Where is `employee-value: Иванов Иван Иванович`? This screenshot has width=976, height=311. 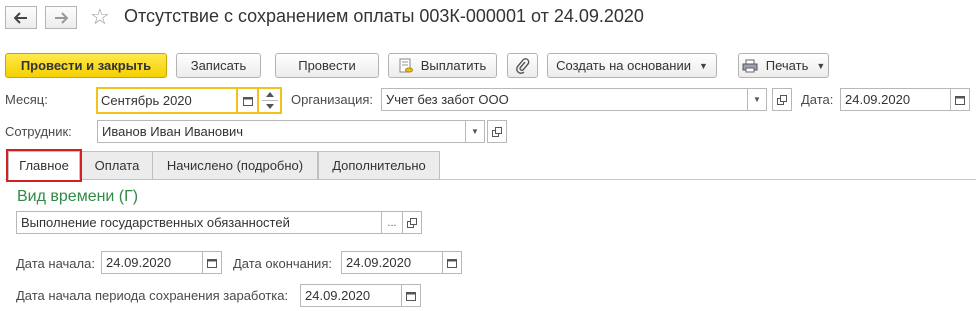 employee-value: Иванов Иван Иванович is located at coordinates (173, 131).